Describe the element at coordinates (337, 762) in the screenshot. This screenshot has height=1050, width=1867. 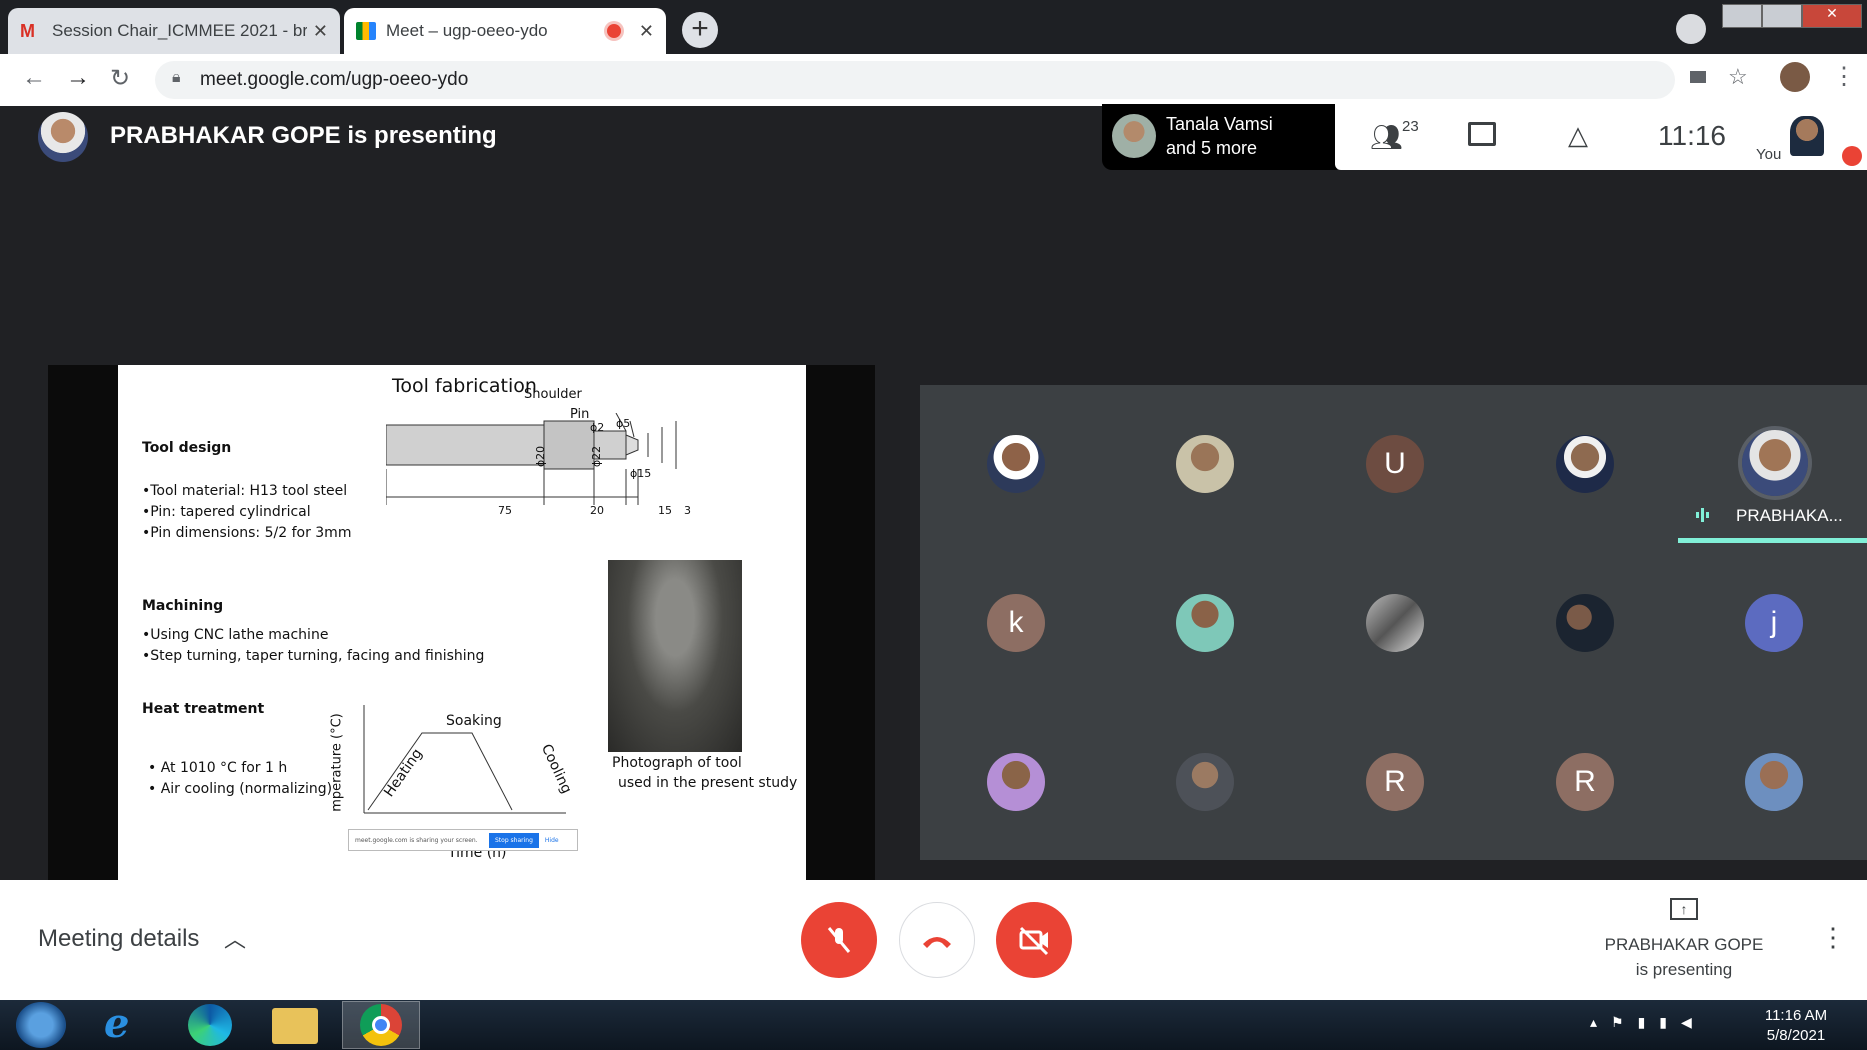
I see `graph-y-axis-label: mperature (°C)` at that location.